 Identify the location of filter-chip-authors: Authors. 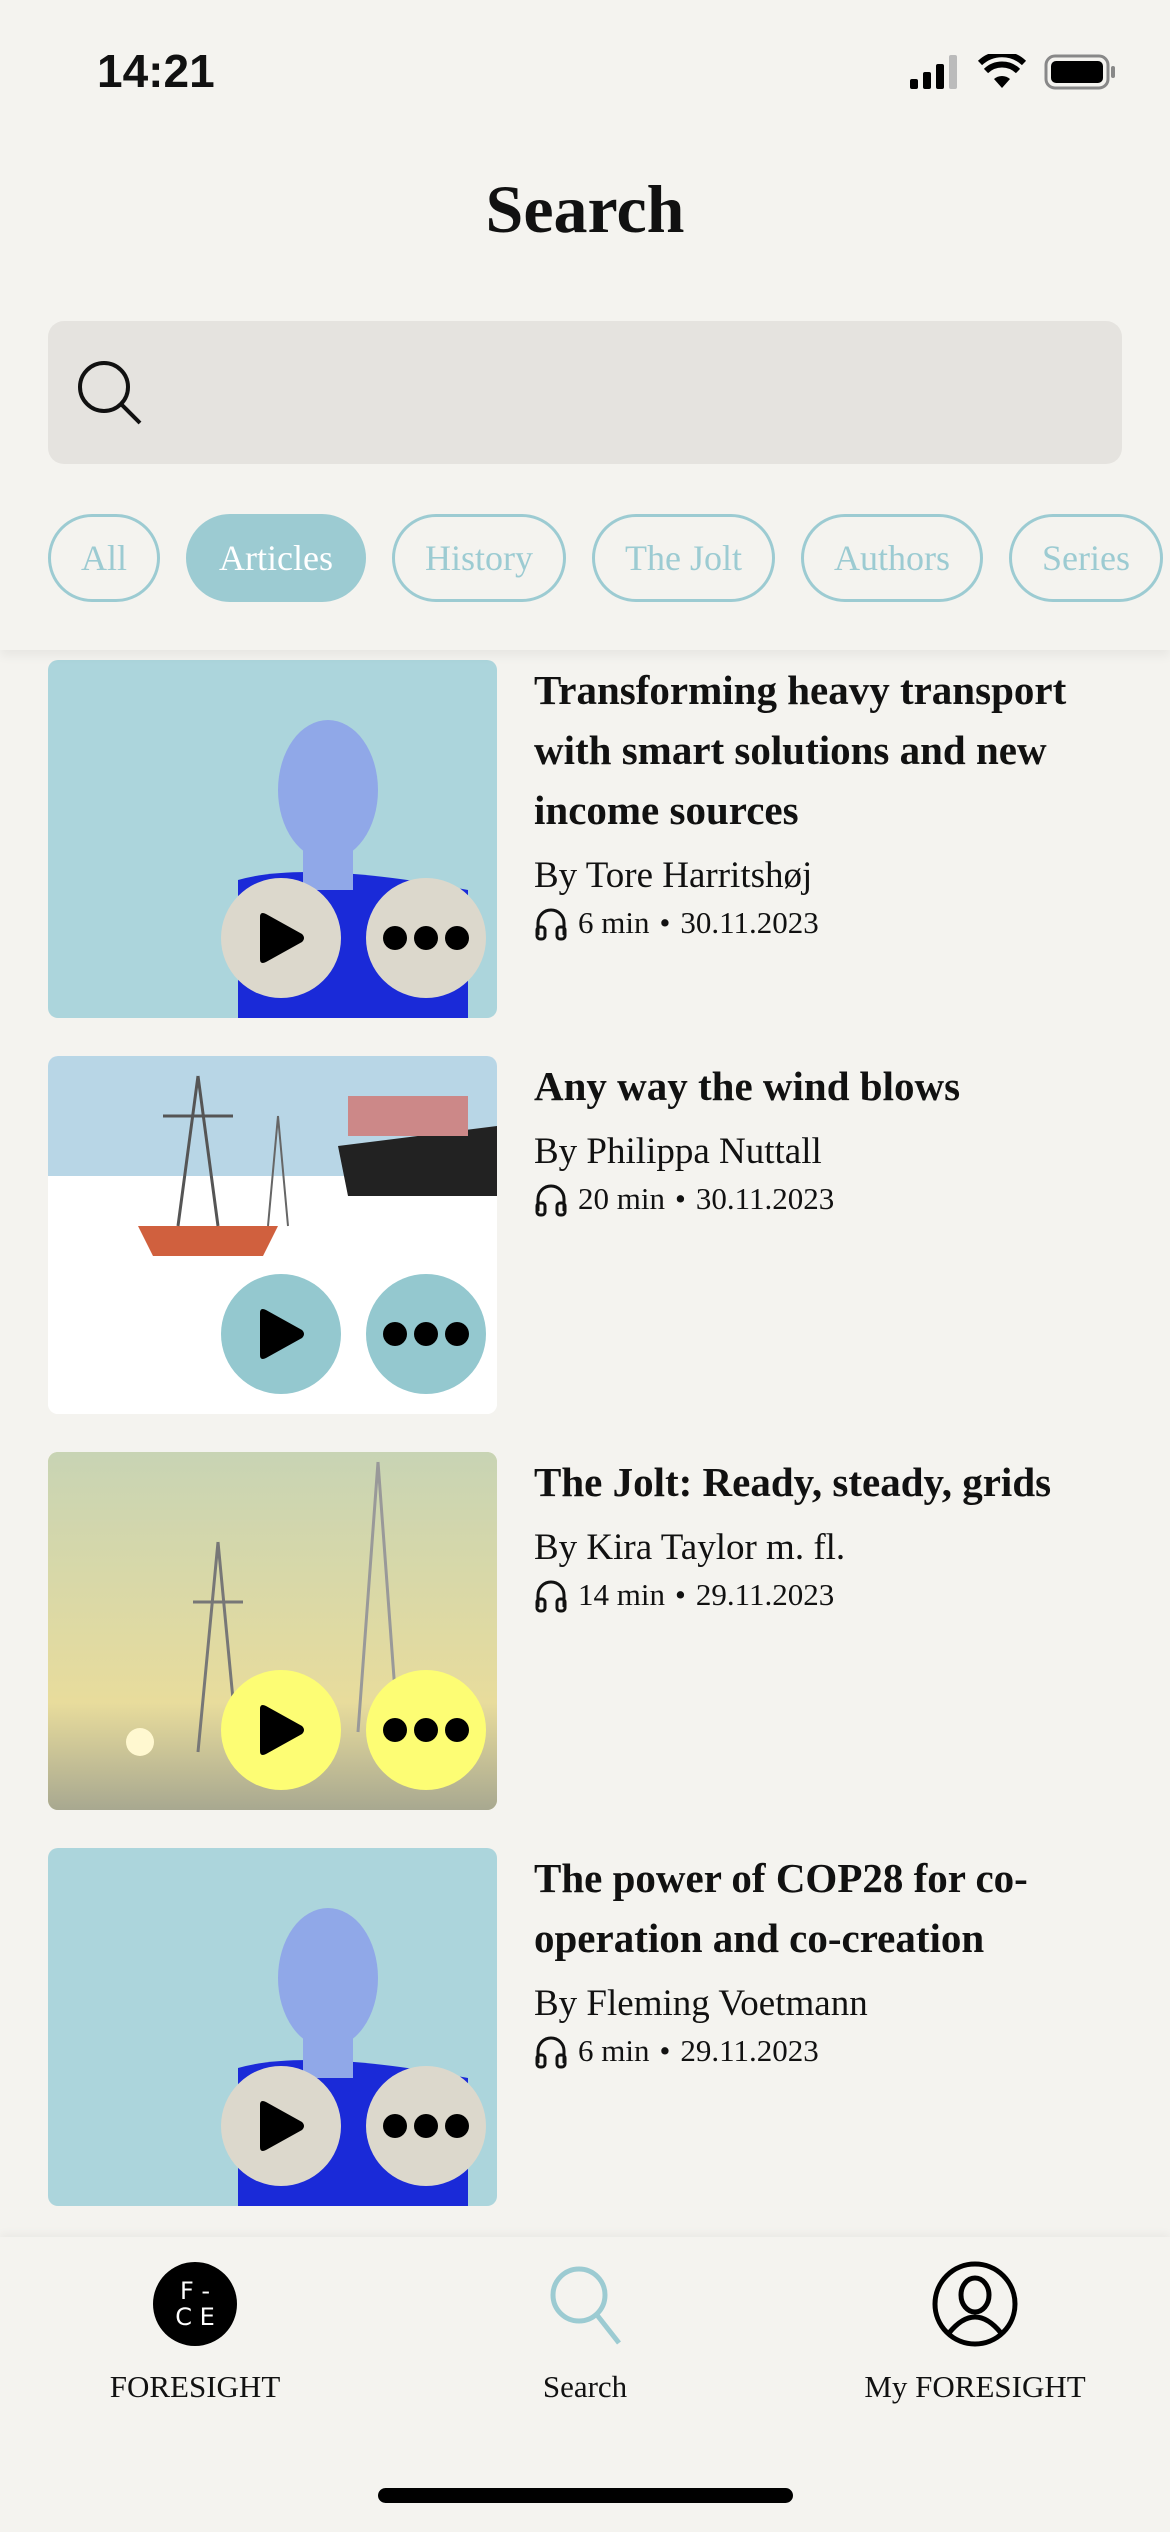
(891, 558).